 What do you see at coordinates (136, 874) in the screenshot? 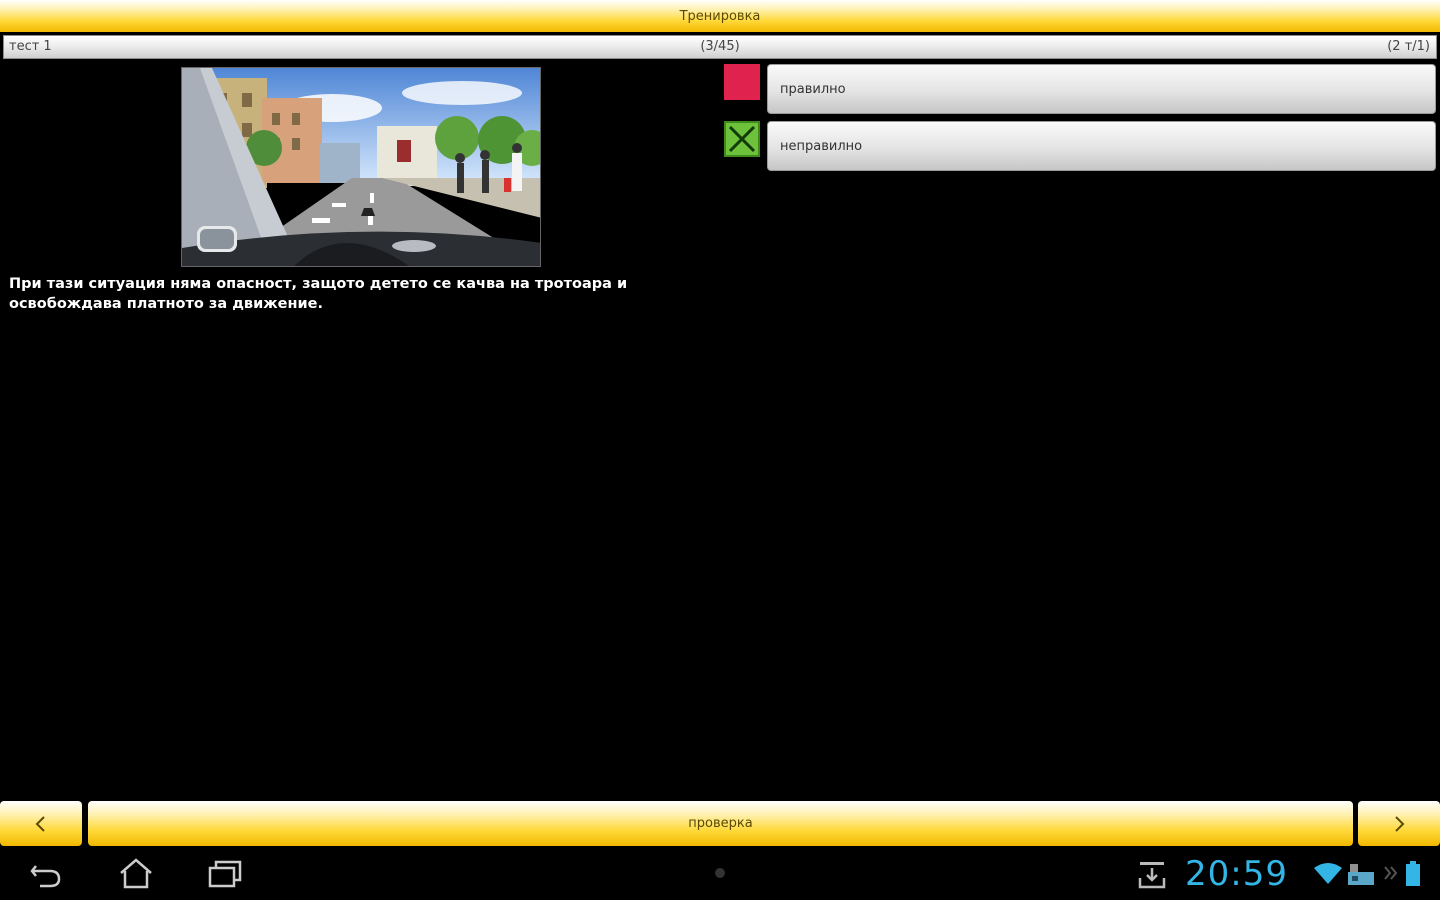
I see `home-icon` at bounding box center [136, 874].